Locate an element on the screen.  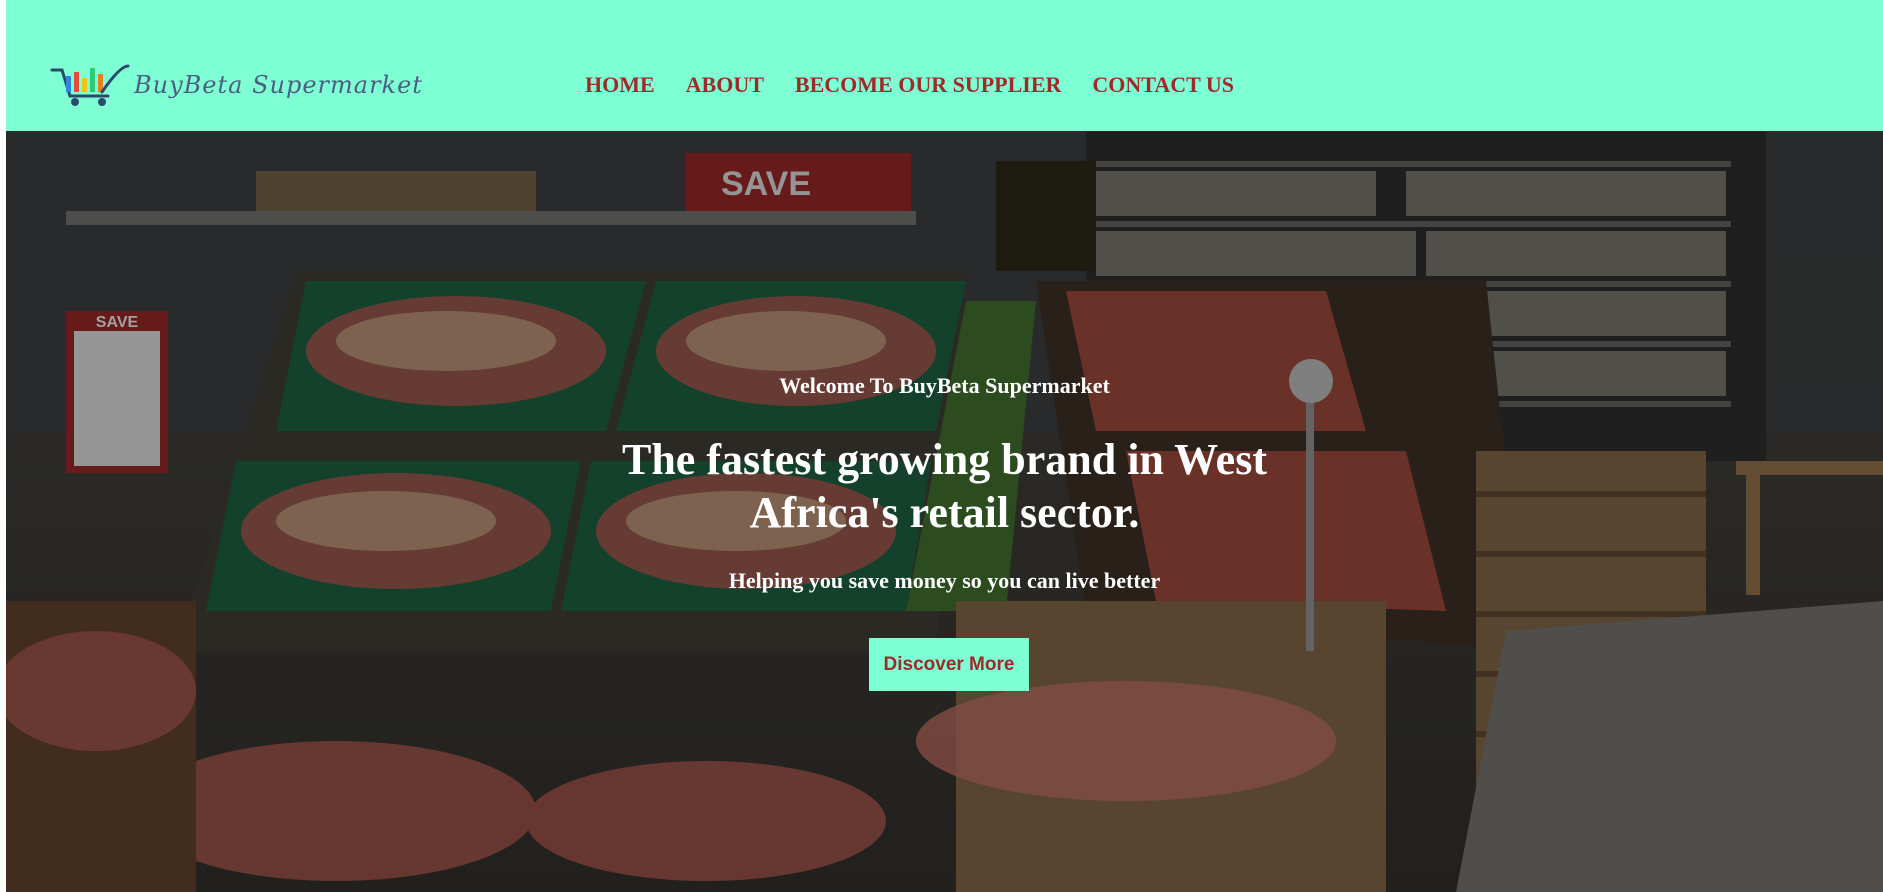
hero-welcome: Welcome To BuyBeta Supermarket is located at coordinates (944, 385).